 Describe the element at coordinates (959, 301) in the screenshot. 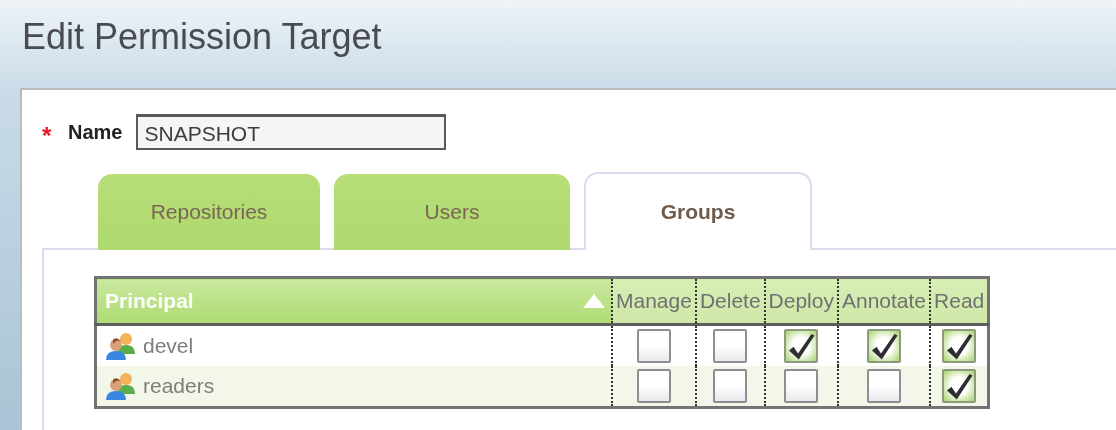

I see `column-header: Read` at that location.